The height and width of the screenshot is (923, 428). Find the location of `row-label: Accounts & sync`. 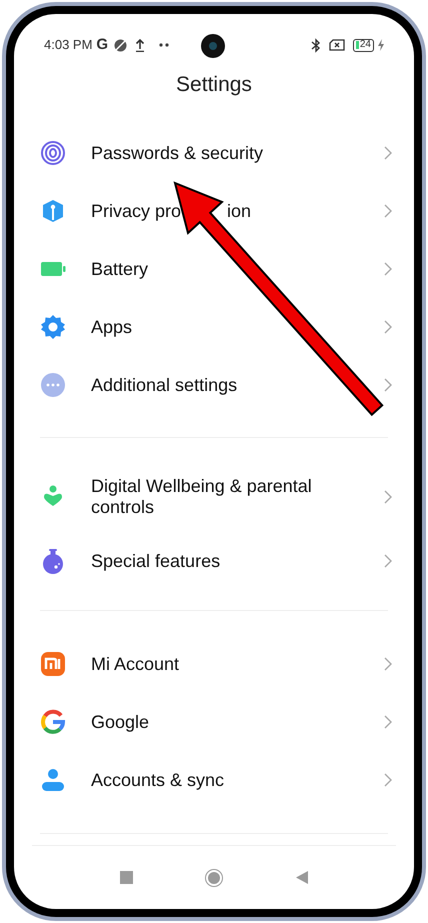

row-label: Accounts & sync is located at coordinates (158, 780).